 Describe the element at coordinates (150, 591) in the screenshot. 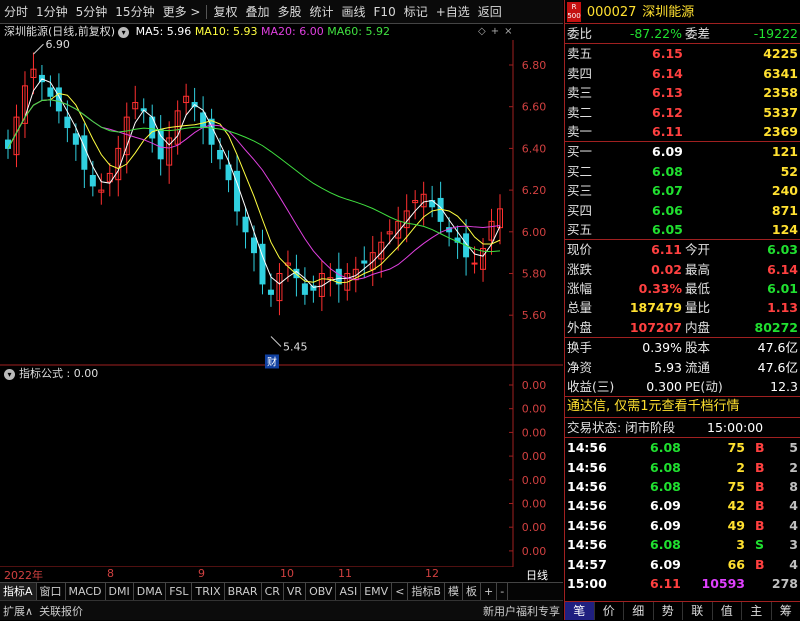

I see `indicator-tab-4: DMA` at that location.